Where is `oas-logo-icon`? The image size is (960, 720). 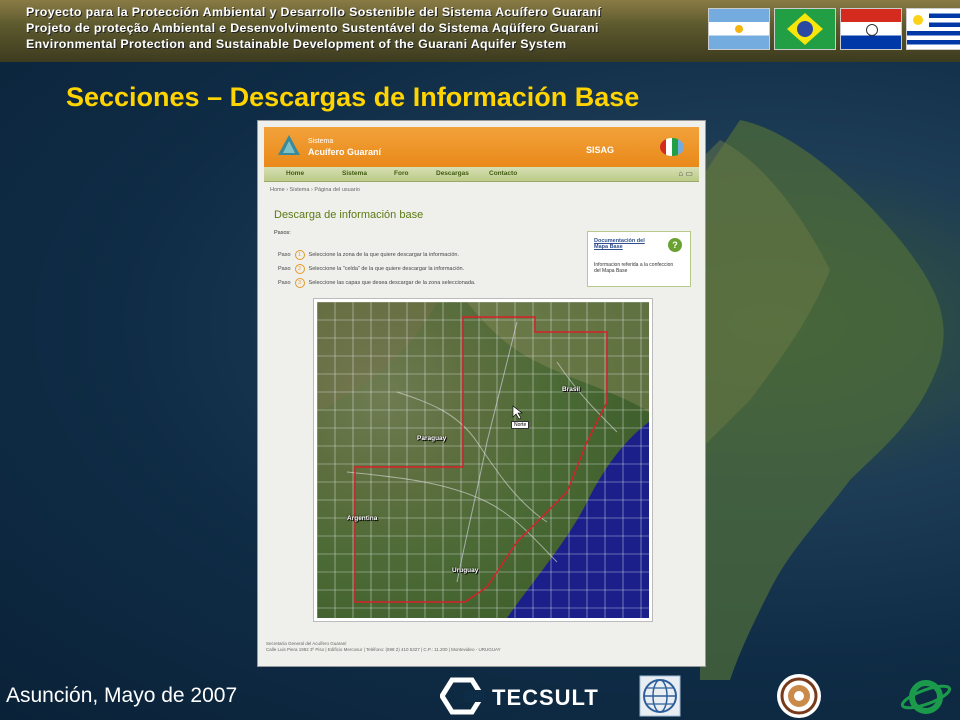
oas-logo-icon is located at coordinates (799, 696).